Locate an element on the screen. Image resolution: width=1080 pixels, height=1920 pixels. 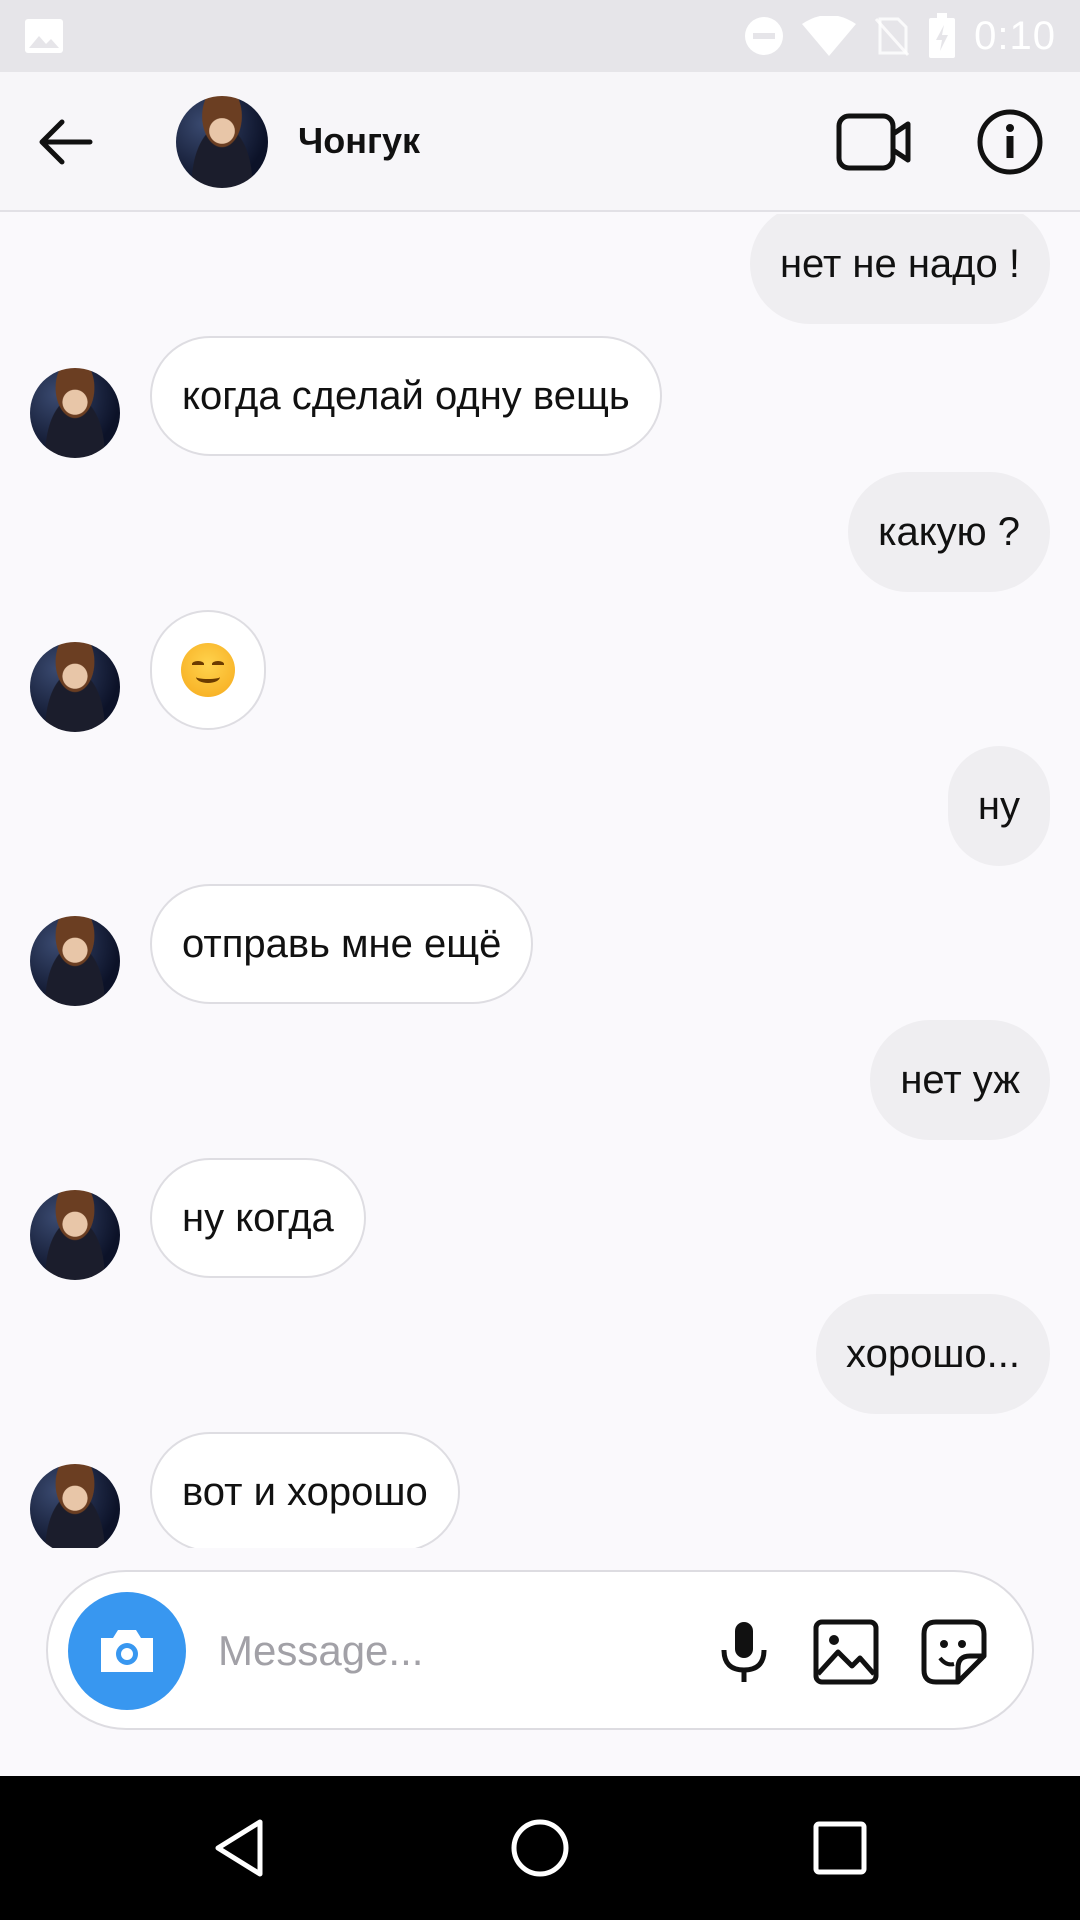
microphone-icon is located at coordinates (744, 1652).